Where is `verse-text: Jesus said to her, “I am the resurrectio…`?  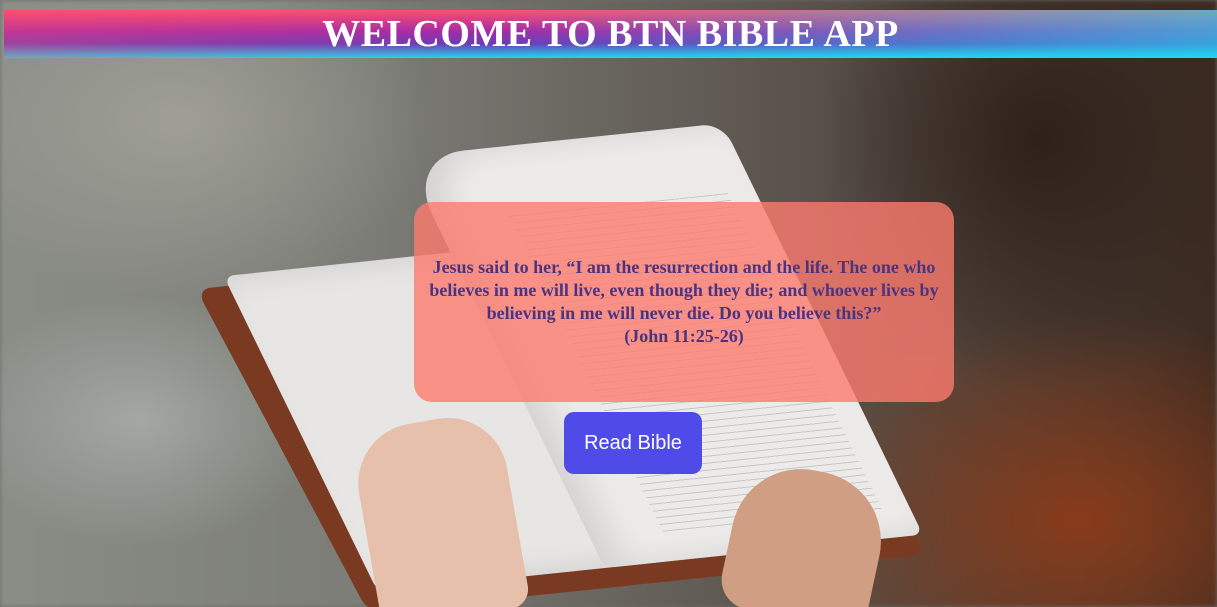
verse-text: Jesus said to her, “I am the resurrectio… is located at coordinates (684, 290).